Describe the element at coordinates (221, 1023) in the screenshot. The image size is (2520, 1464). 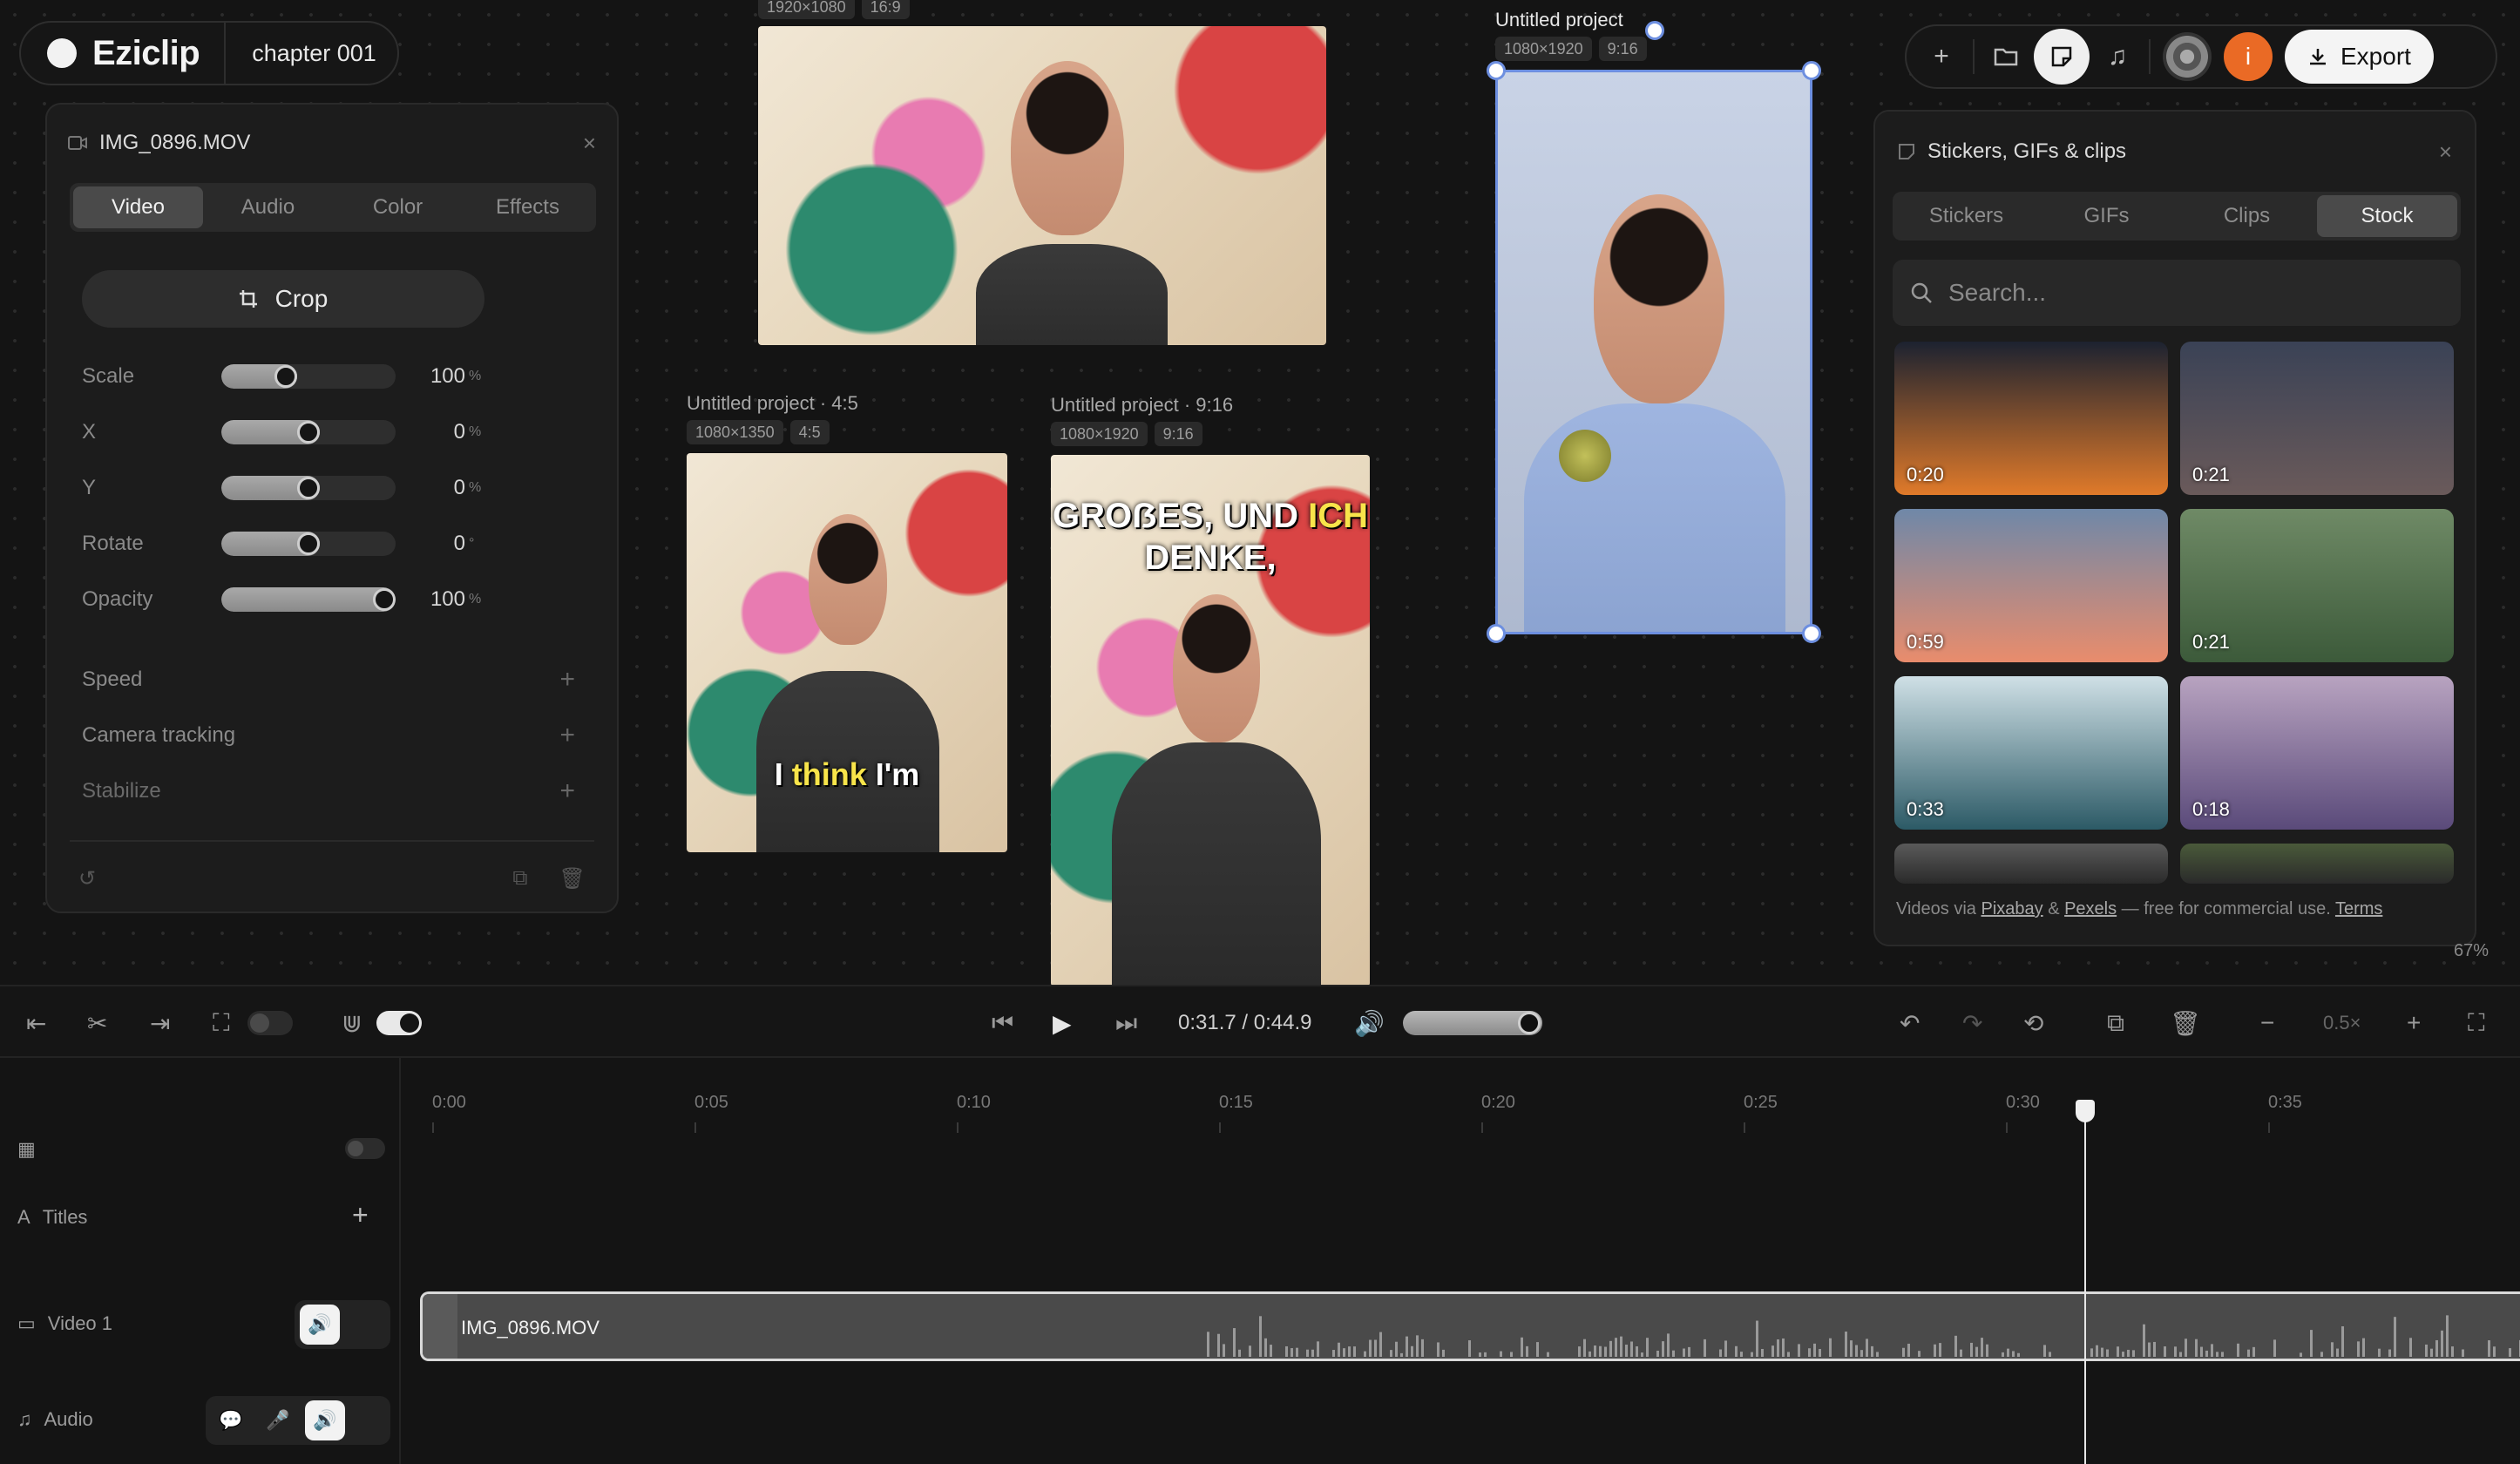
I see `auto-crop-icon: ⛶` at that location.